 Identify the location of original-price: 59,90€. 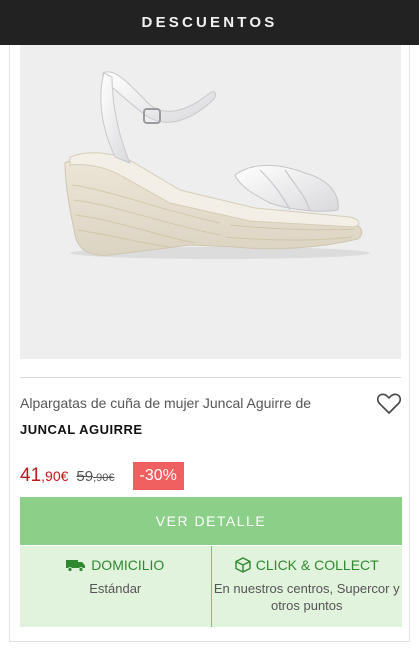
(95, 476).